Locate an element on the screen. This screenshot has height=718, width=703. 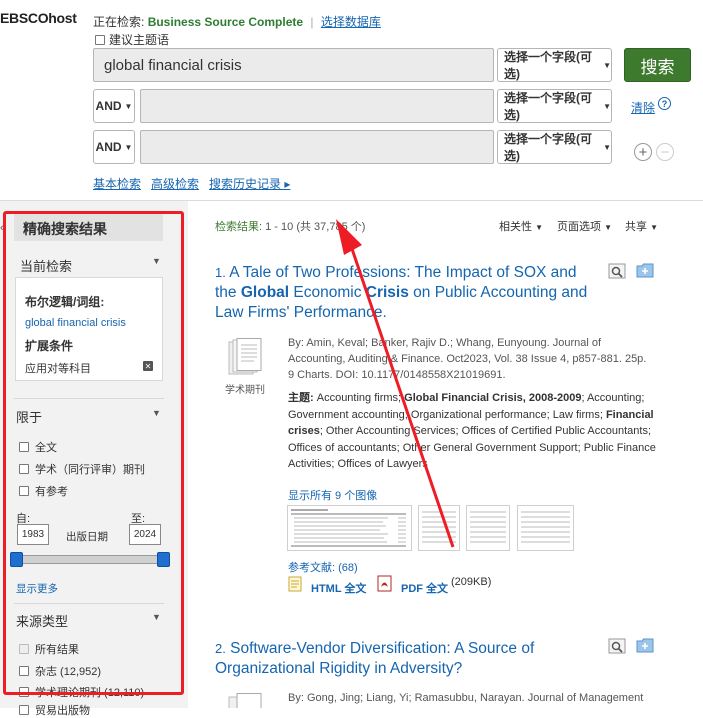
field-select-2-label: 选择一个字段(可选) is located at coordinates (548, 106).